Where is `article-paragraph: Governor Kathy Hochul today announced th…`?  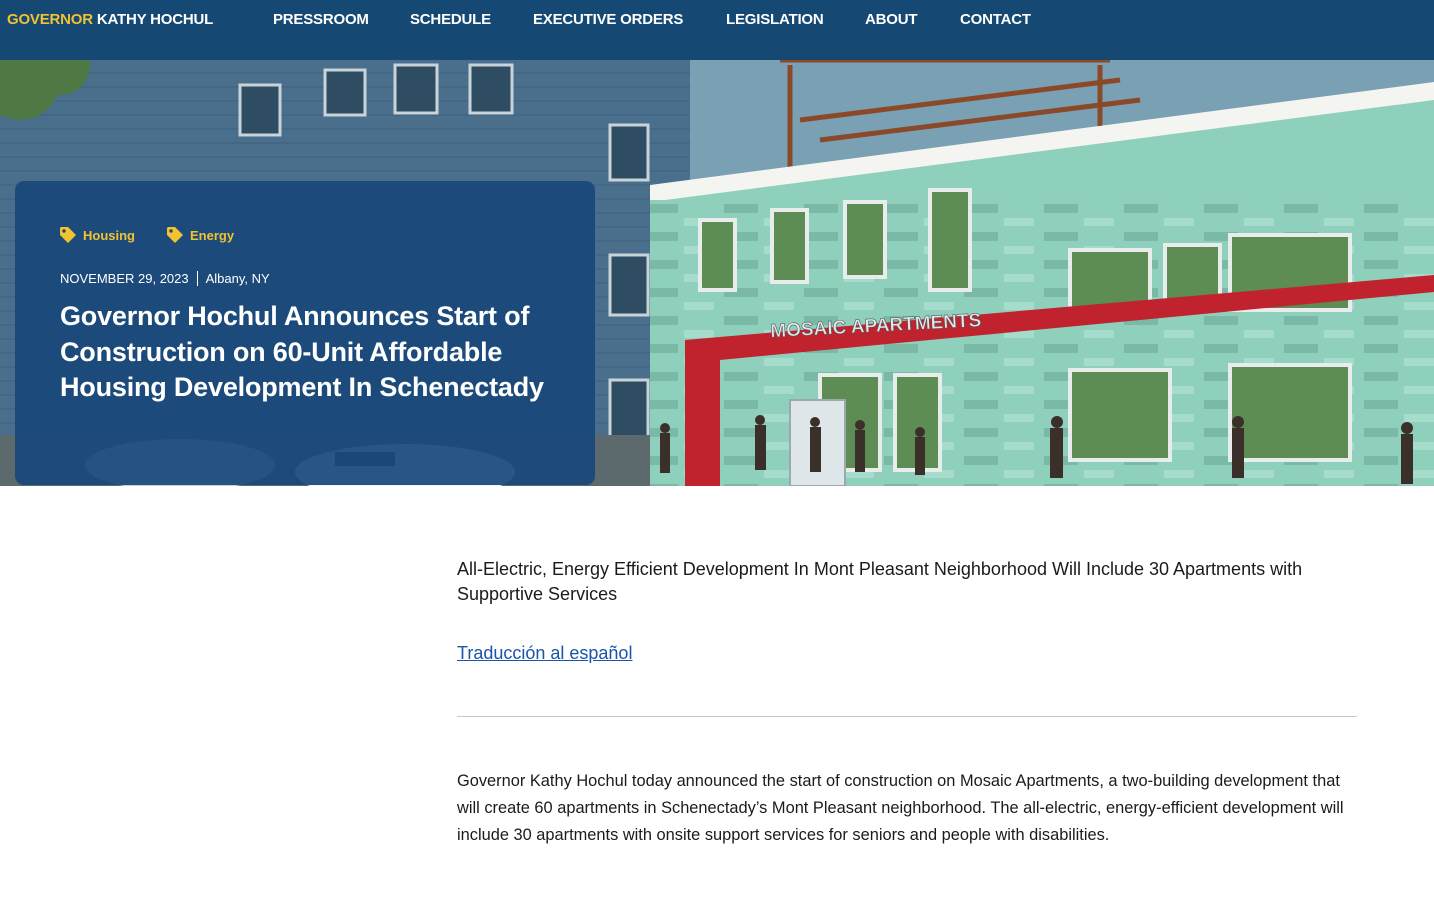 article-paragraph: Governor Kathy Hochul today announced th… is located at coordinates (900, 808).